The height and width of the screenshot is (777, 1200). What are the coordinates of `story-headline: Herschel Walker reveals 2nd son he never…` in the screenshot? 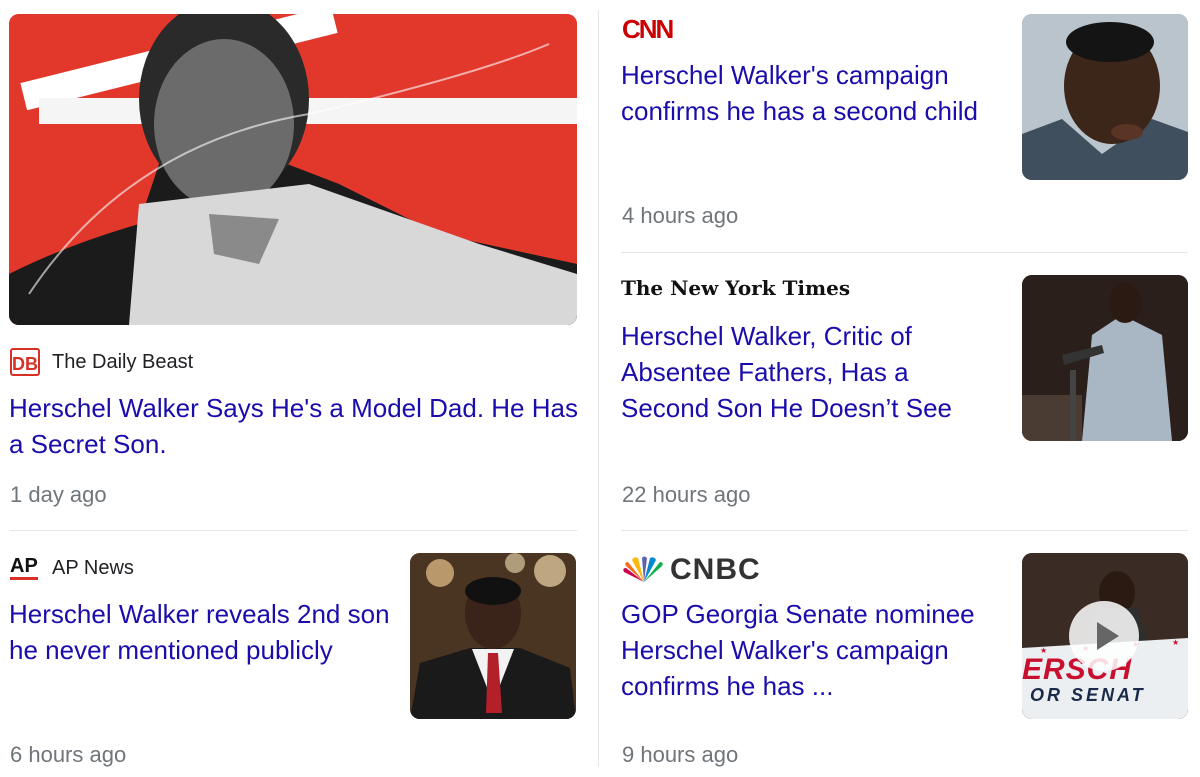 It's located at (204, 632).